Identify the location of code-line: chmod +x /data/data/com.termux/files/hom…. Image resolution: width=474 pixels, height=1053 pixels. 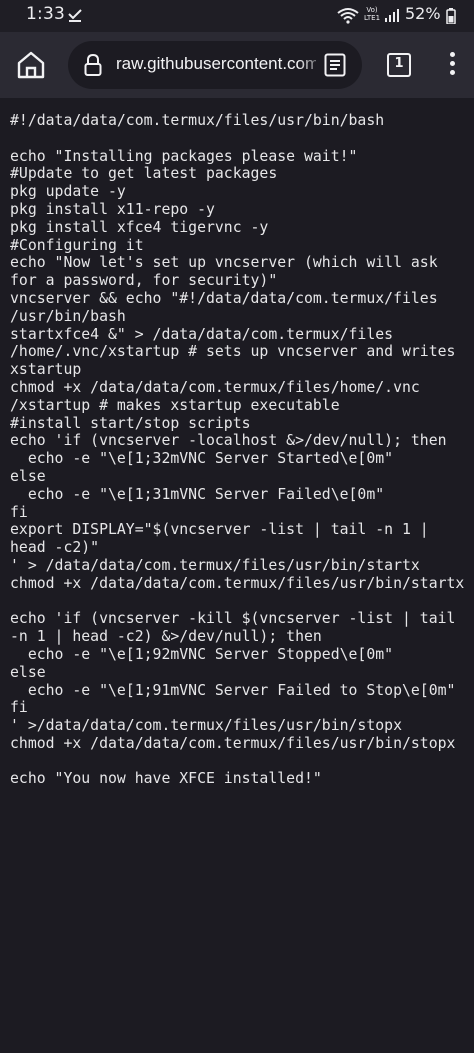
(215, 387).